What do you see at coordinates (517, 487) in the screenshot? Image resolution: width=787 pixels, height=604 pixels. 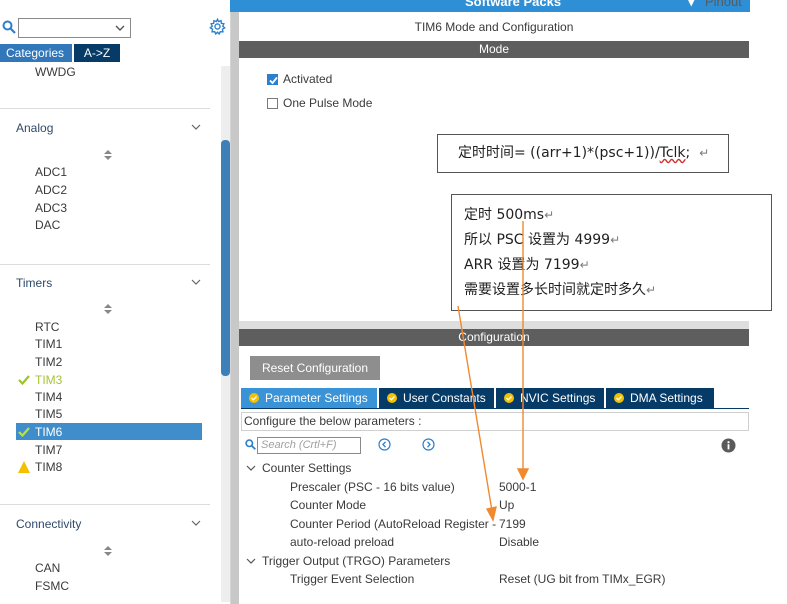 I see `prescaler-param-value: 5000-1` at bounding box center [517, 487].